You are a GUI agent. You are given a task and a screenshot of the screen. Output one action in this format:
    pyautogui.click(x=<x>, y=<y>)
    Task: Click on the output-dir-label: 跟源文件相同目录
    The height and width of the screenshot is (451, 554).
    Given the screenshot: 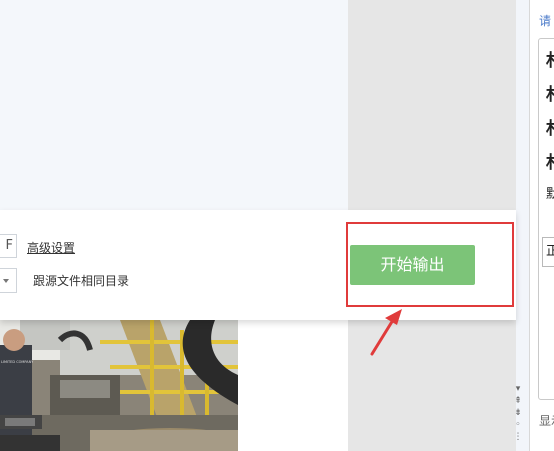 What is the action you would take?
    pyautogui.click(x=81, y=281)
    